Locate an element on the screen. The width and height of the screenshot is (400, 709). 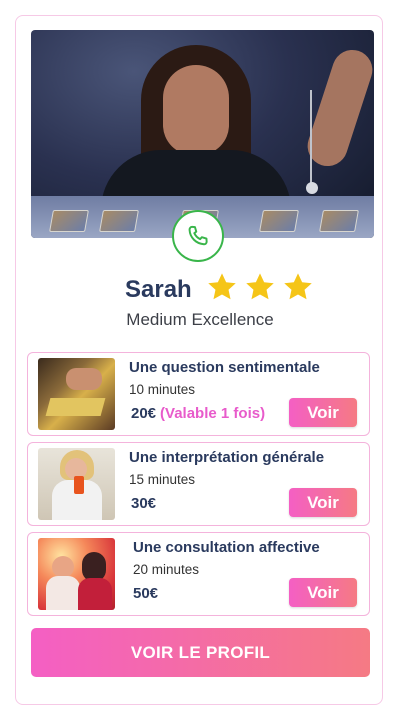
offer-price-line: 50€ is located at coordinates (145, 593).